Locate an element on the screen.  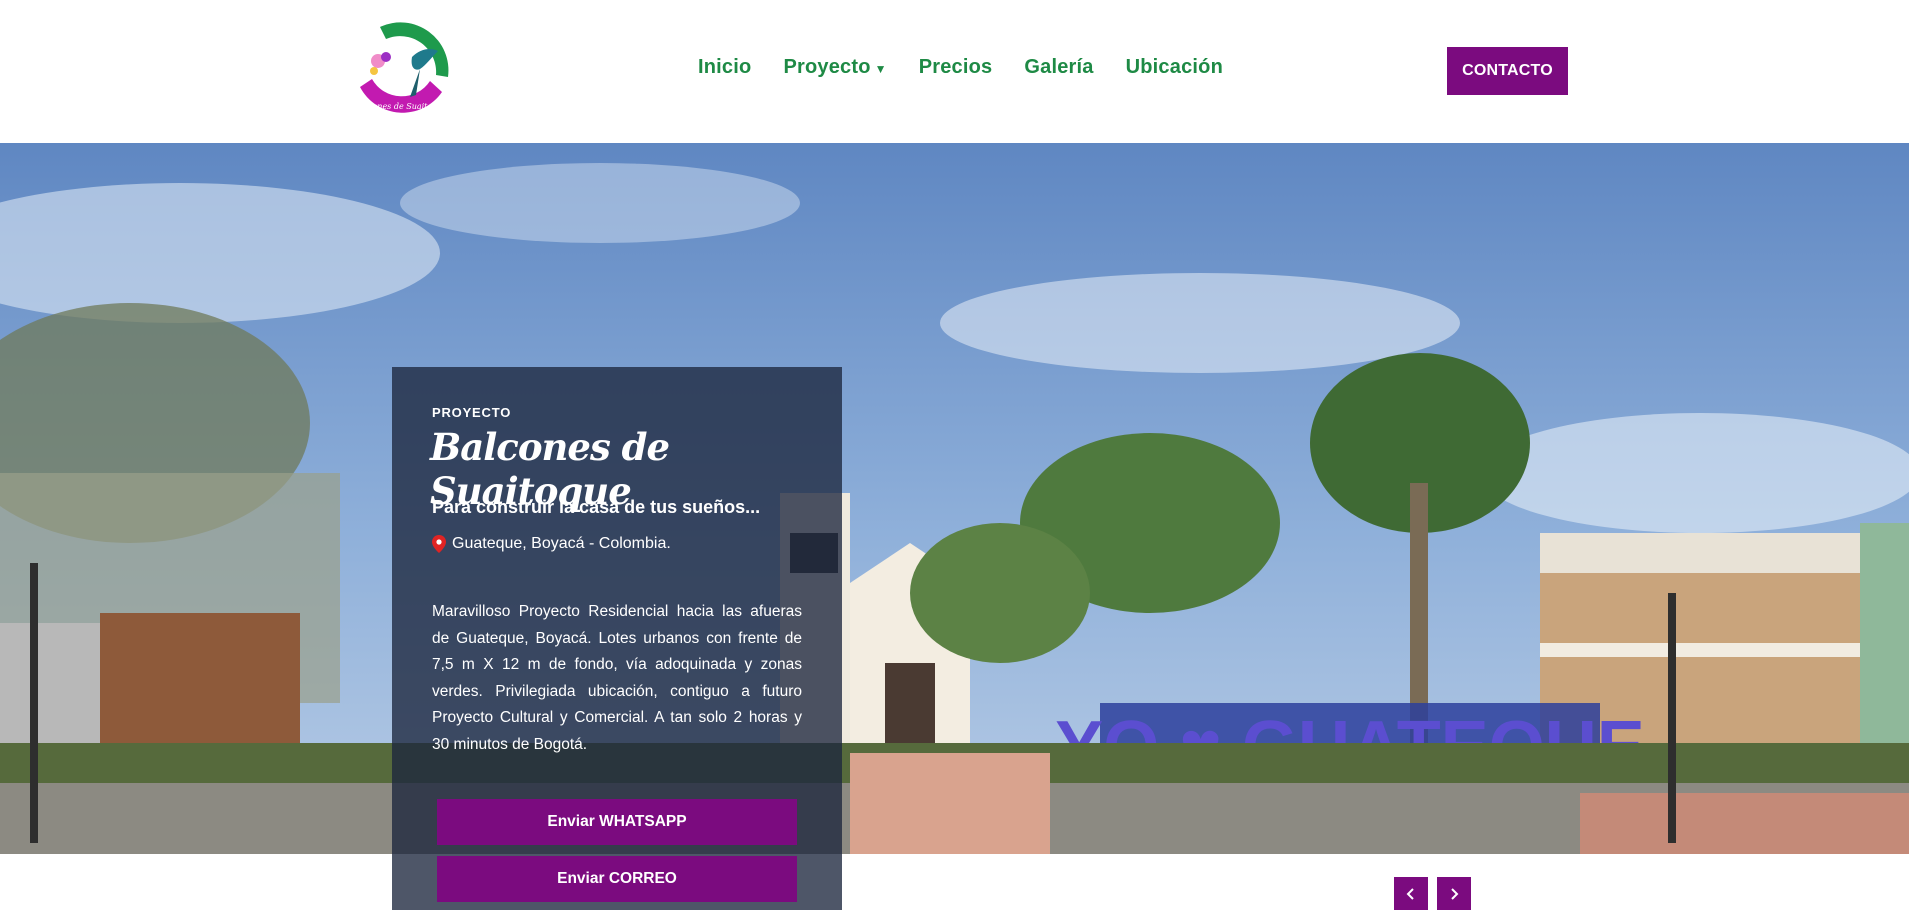
chevron-left-icon is located at coordinates (1410, 893).